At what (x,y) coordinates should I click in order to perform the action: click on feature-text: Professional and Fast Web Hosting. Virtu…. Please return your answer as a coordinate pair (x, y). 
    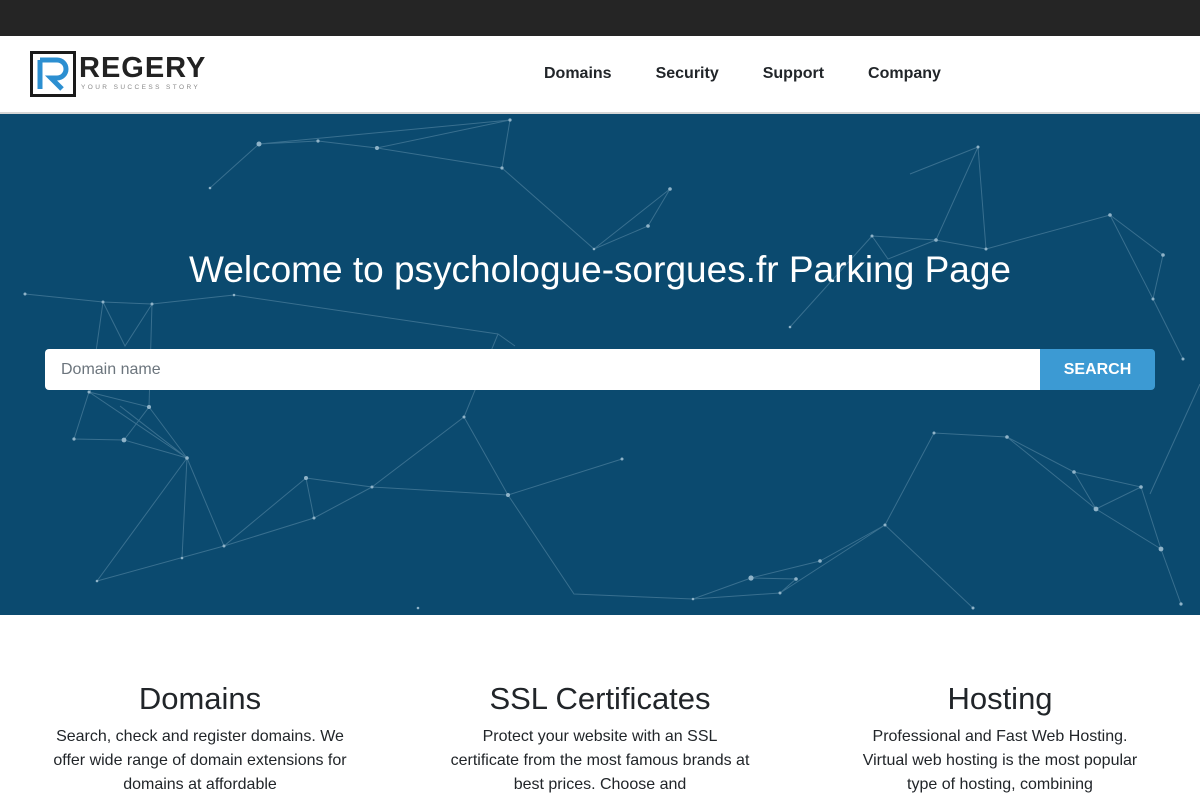
    Looking at the image, I should click on (1000, 760).